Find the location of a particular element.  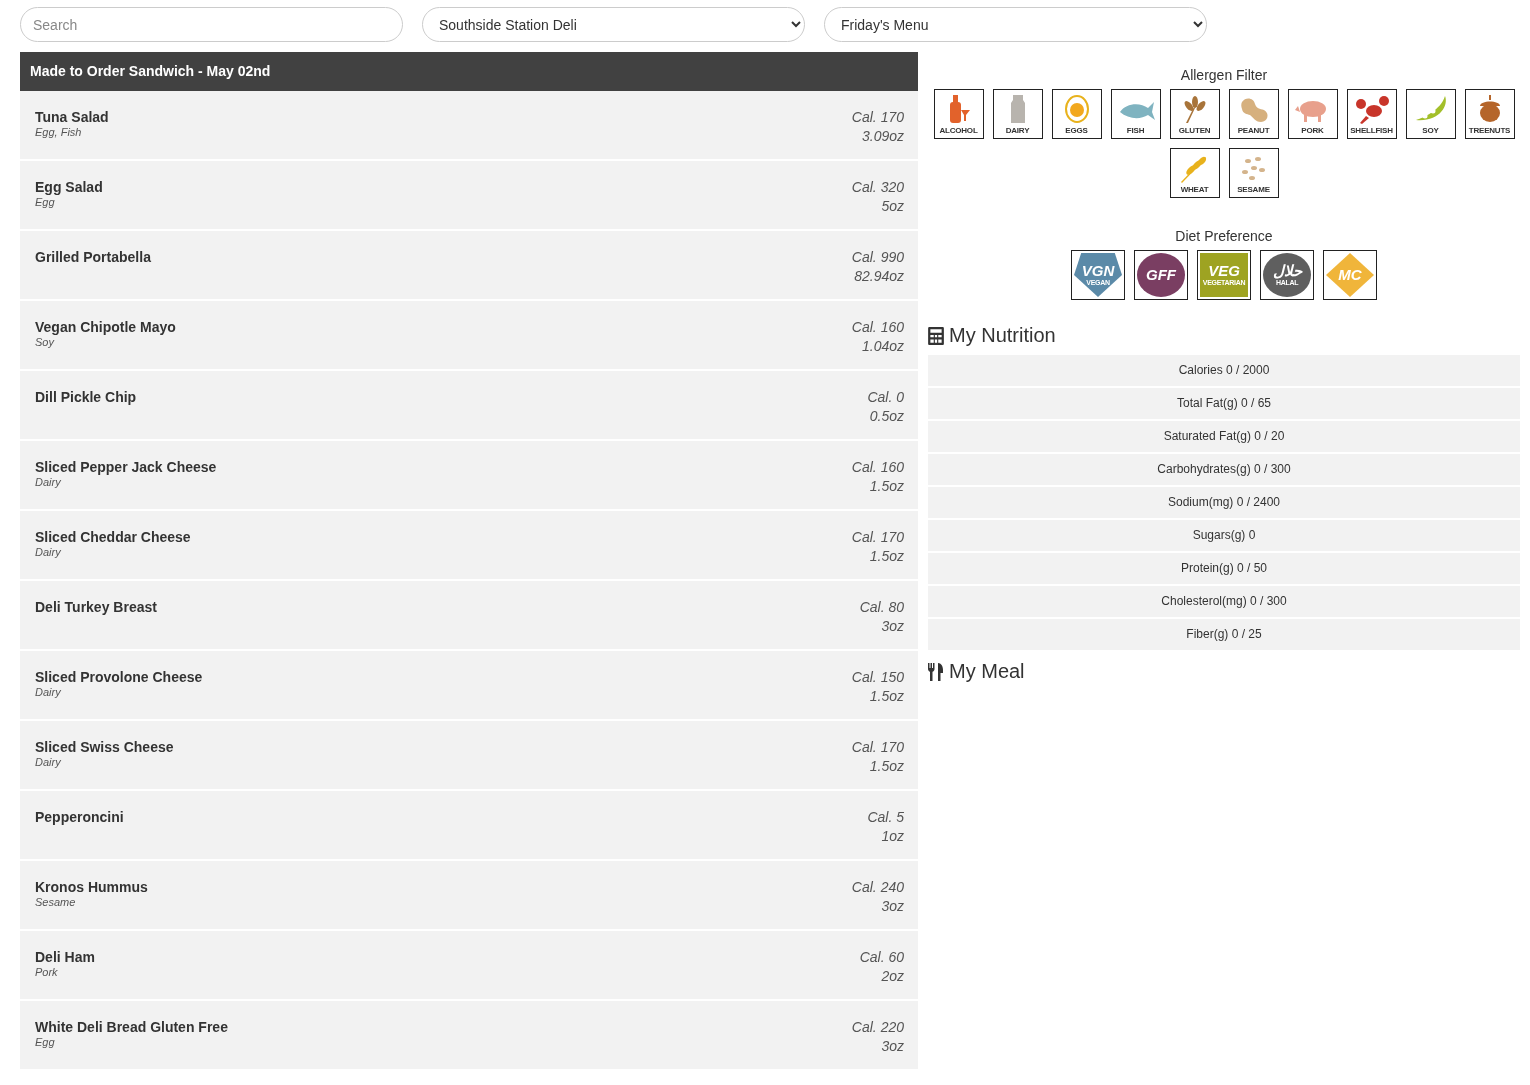

menu-title: Made to Order Sandwich - May 02nd is located at coordinates (469, 71).